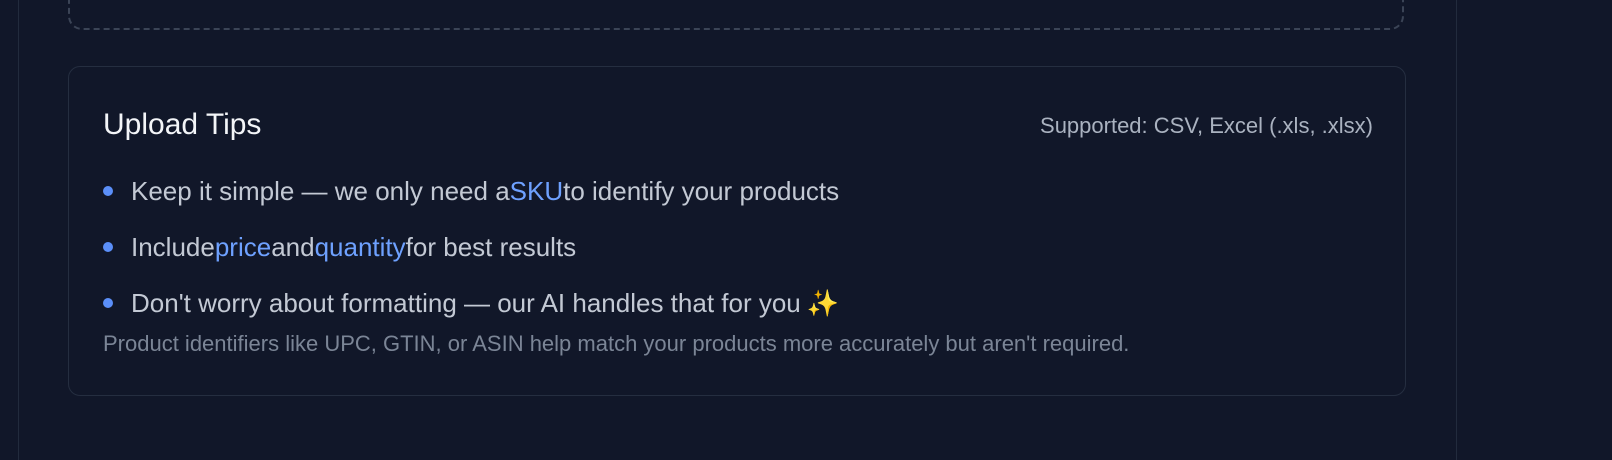 Image resolution: width=1612 pixels, height=460 pixels. Describe the element at coordinates (701, 190) in the screenshot. I see `tip-text: to identify your products` at that location.